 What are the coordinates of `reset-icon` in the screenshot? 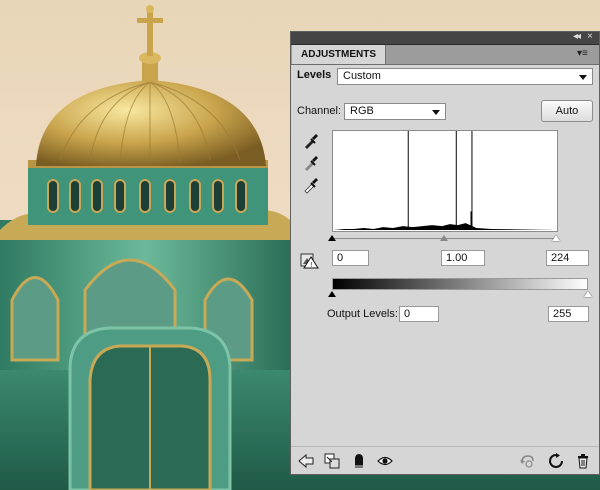 It's located at (556, 461).